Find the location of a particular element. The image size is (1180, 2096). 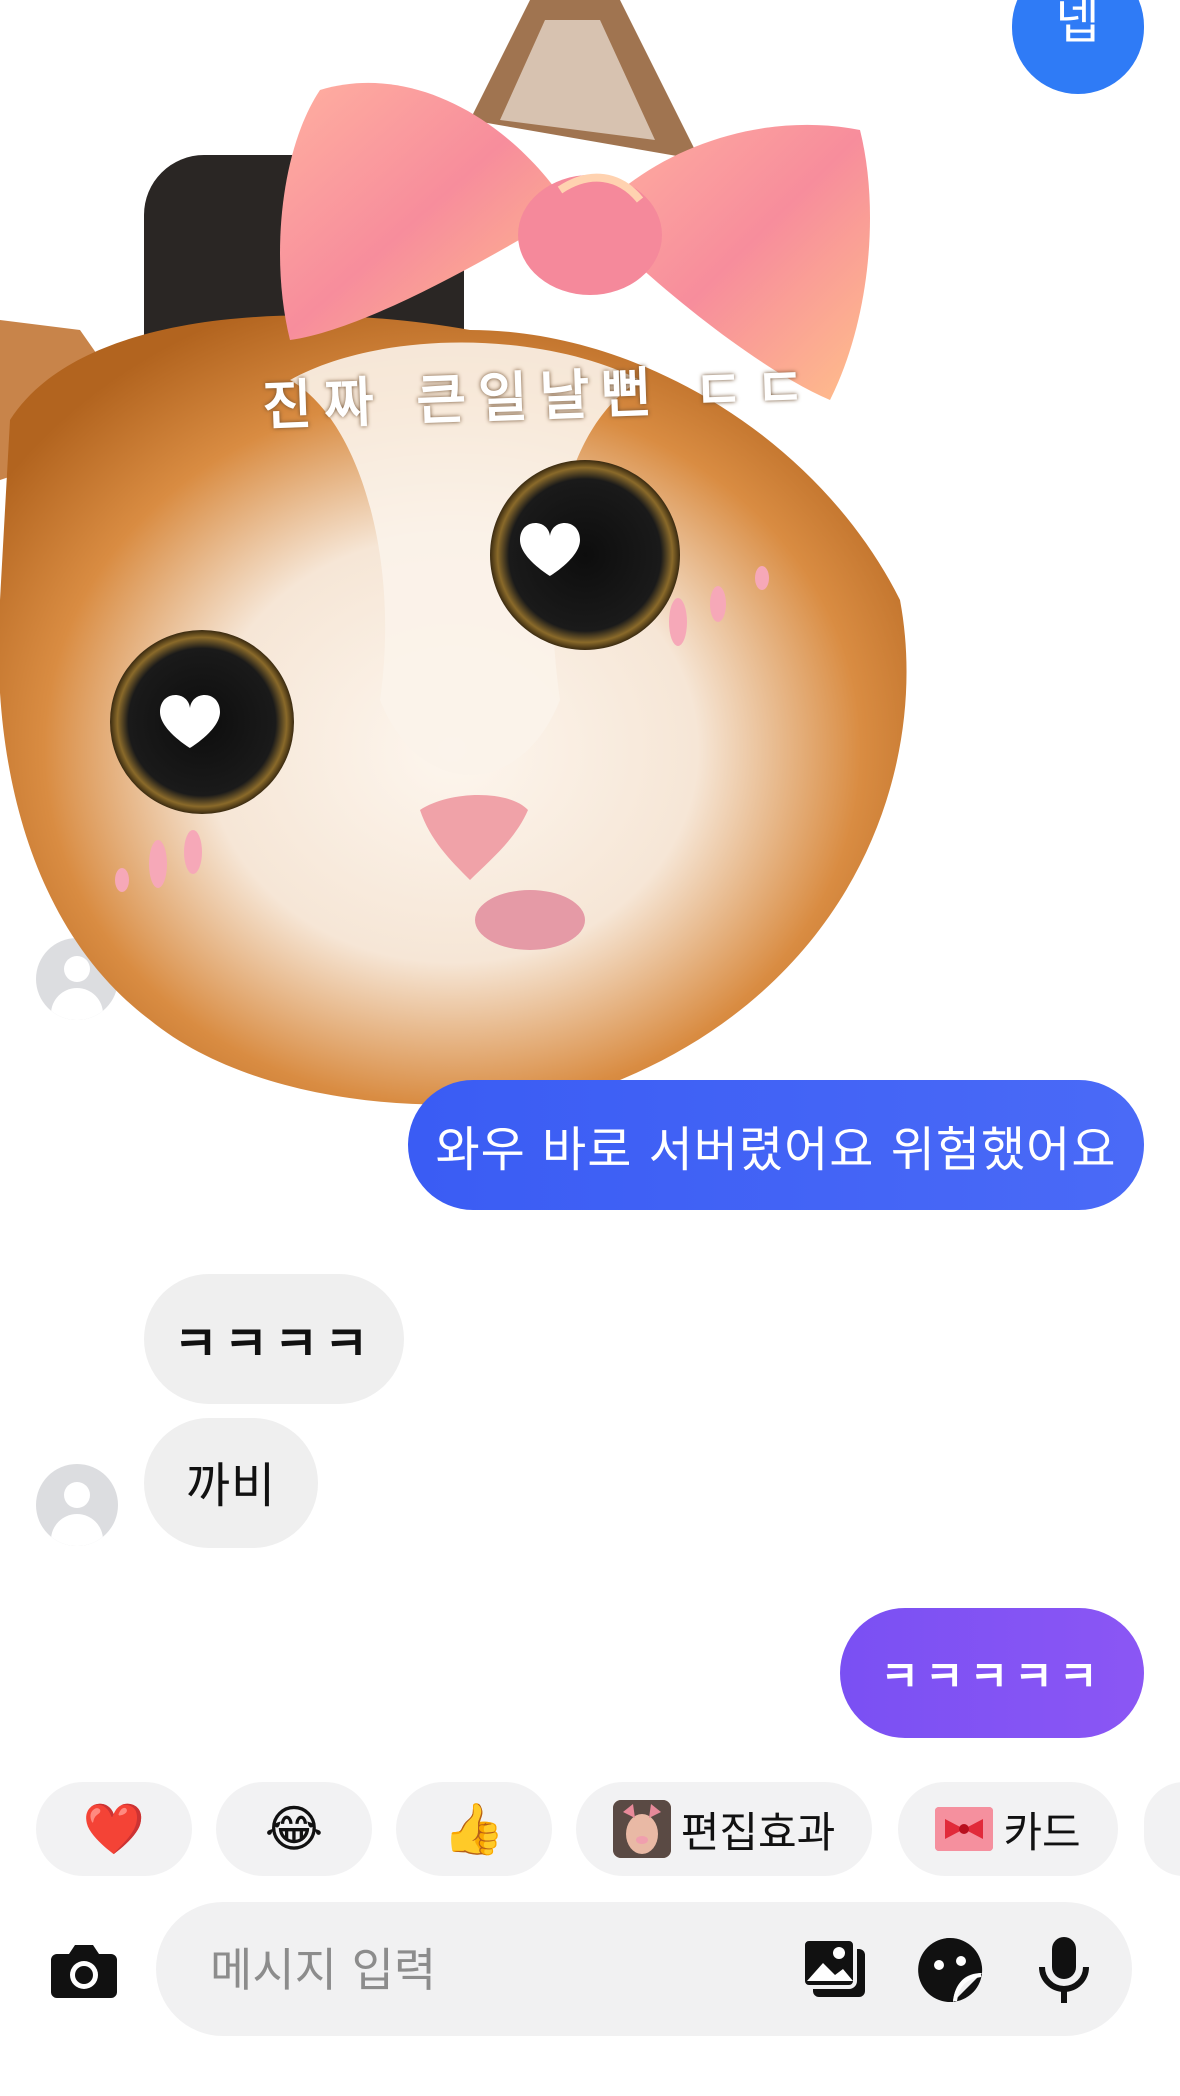

quick-reply-laugh: 😂 is located at coordinates (294, 1829).